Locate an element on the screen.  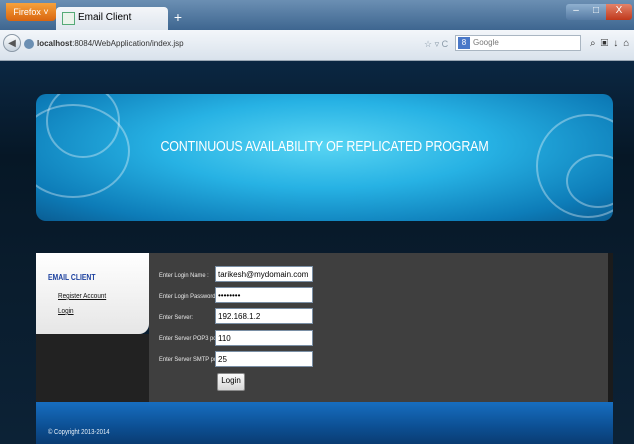
close-button: X is located at coordinates (619, 12).